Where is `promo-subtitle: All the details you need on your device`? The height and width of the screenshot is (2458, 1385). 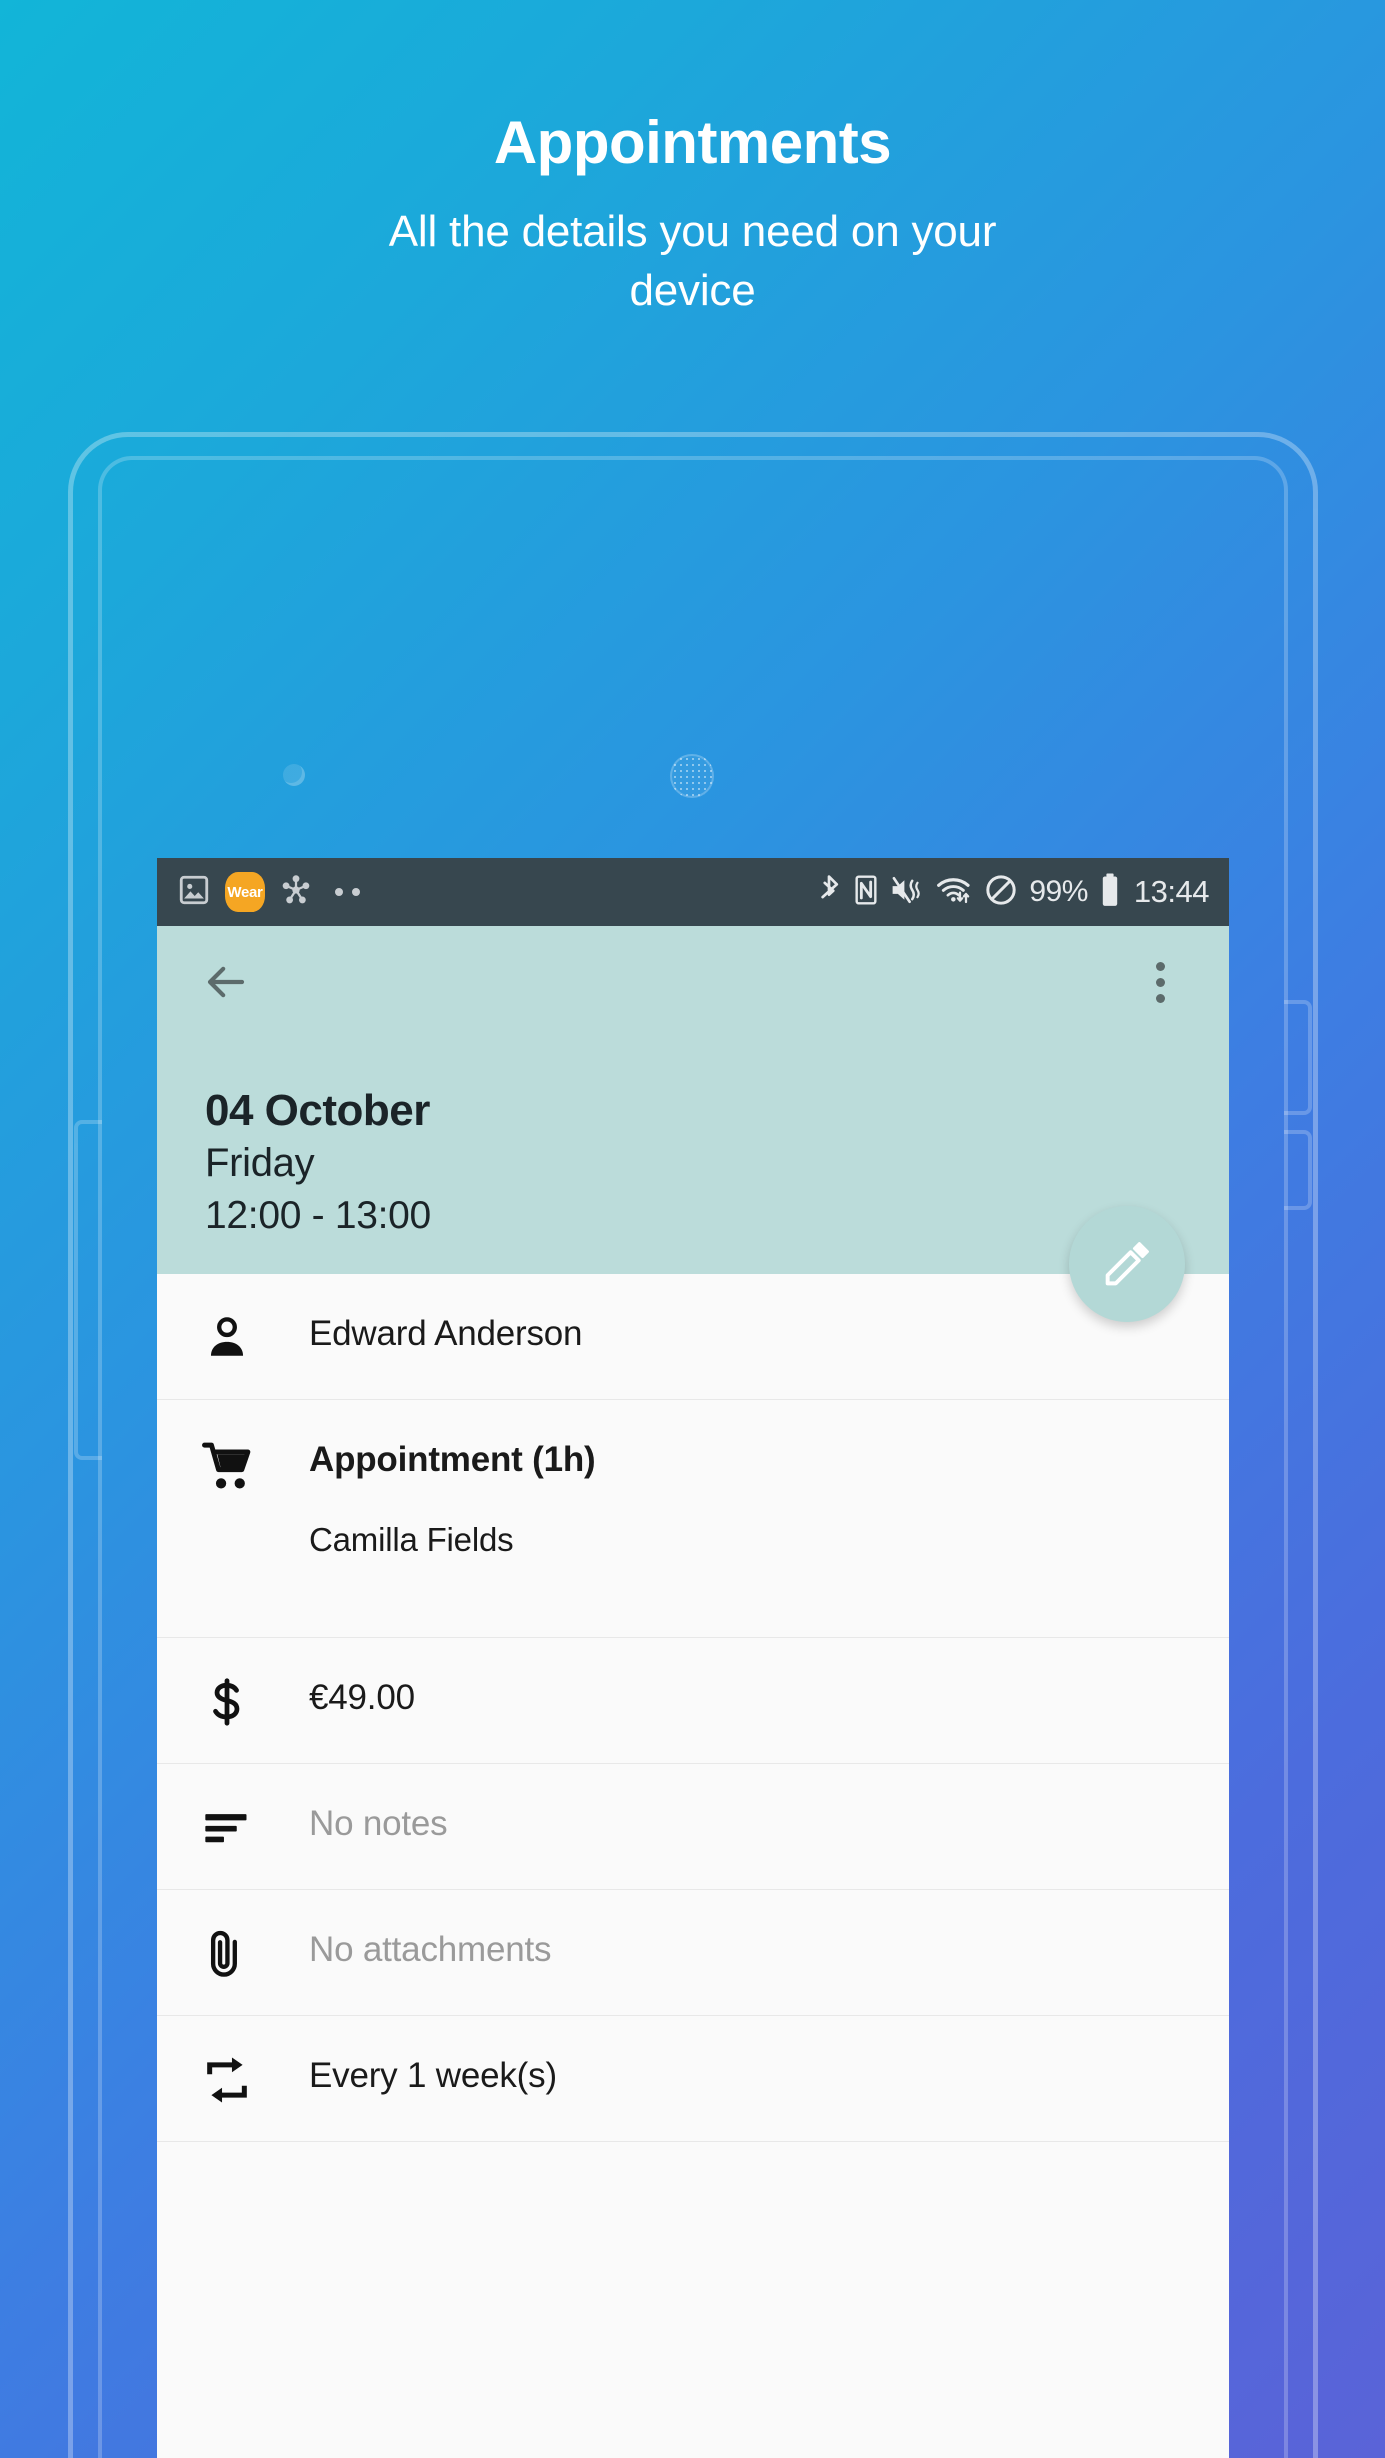 promo-subtitle: All the details you need on your device is located at coordinates (692, 261).